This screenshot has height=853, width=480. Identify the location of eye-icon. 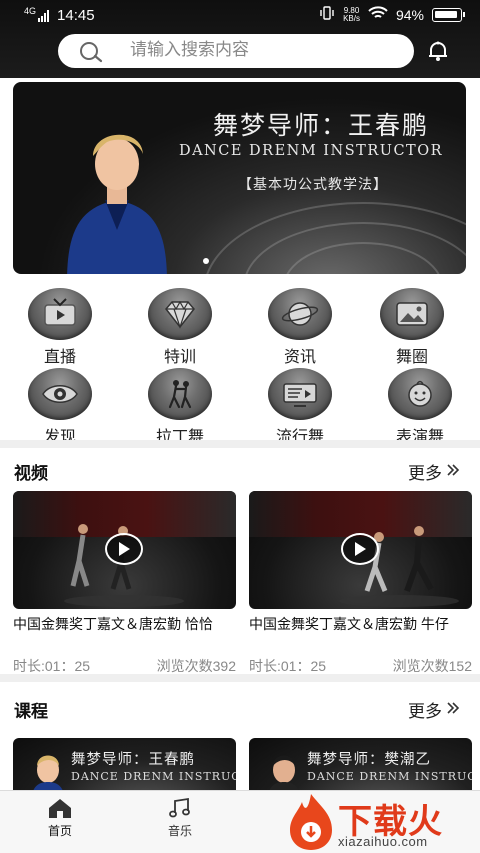
(60, 394).